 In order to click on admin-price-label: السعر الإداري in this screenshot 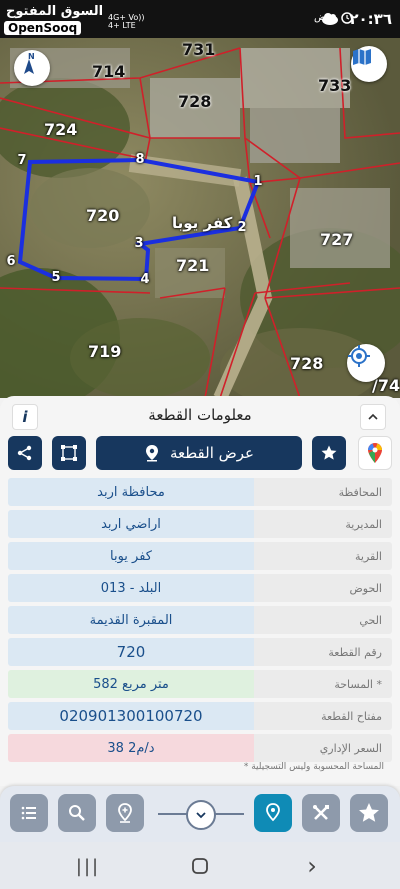, I will do `click(323, 748)`.